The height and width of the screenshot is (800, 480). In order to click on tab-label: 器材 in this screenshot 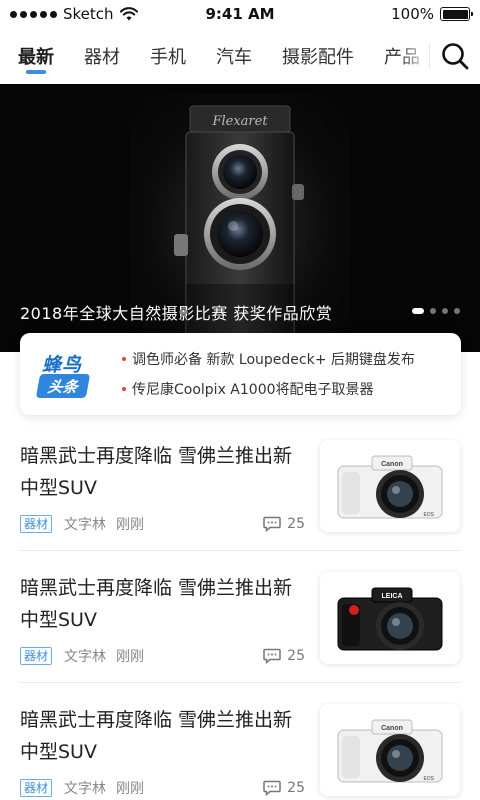, I will do `click(102, 57)`.